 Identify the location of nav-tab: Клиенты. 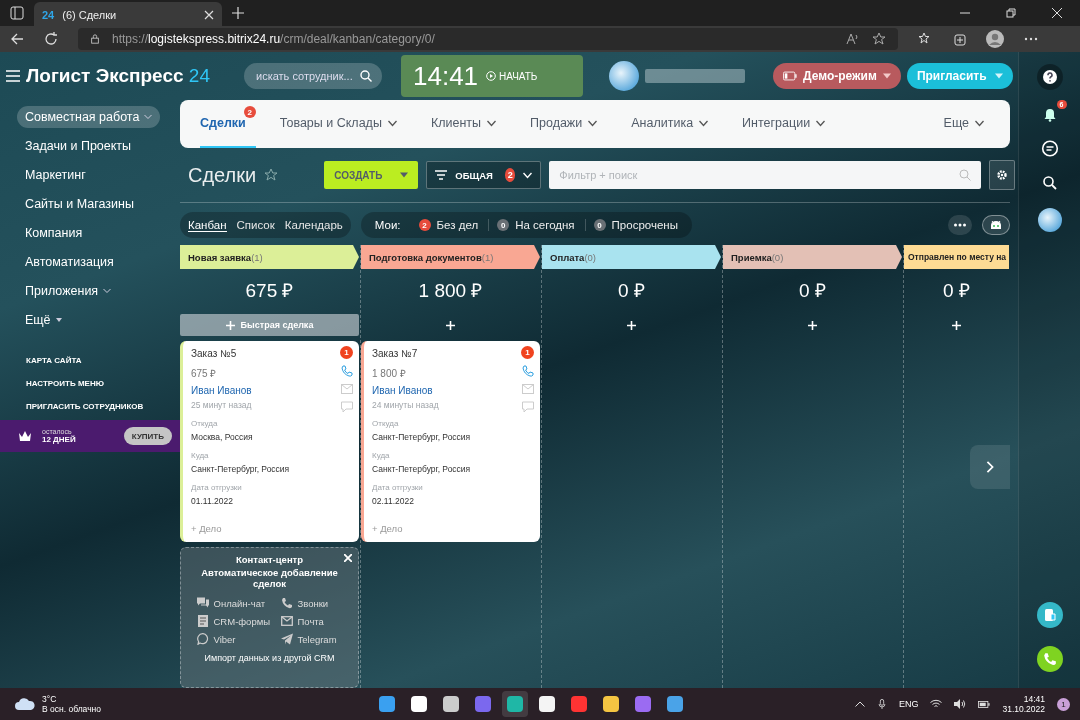
(463, 124).